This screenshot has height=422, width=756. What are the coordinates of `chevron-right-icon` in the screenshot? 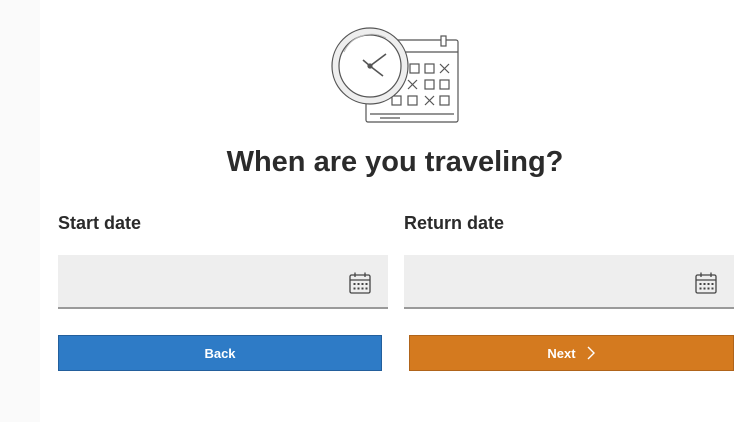 It's located at (591, 353).